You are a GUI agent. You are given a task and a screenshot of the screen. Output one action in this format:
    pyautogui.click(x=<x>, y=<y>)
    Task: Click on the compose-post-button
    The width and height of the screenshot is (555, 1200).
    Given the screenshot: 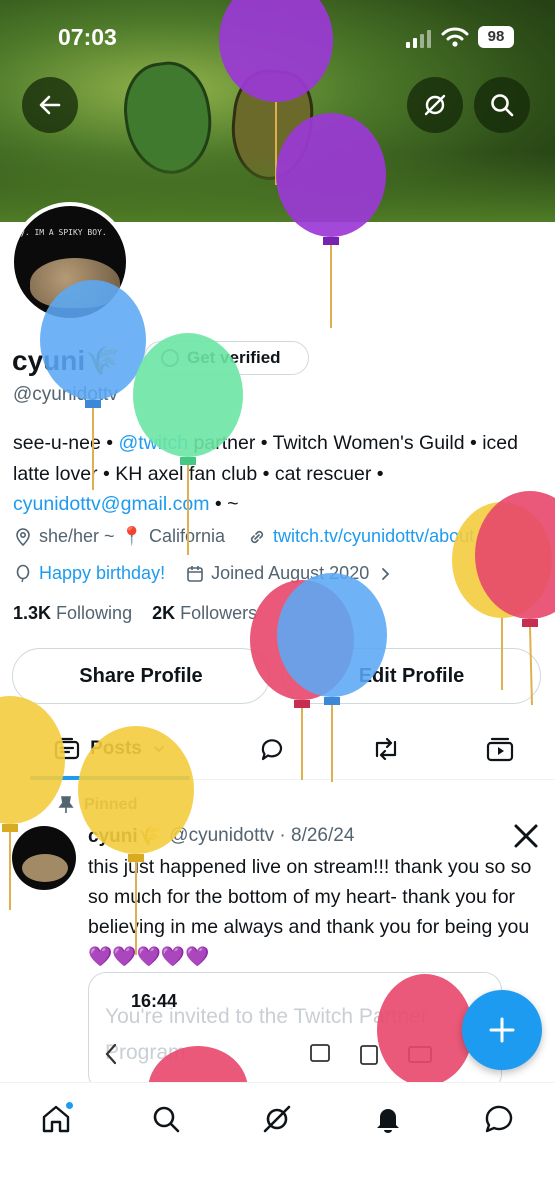 What is the action you would take?
    pyautogui.click(x=502, y=1030)
    